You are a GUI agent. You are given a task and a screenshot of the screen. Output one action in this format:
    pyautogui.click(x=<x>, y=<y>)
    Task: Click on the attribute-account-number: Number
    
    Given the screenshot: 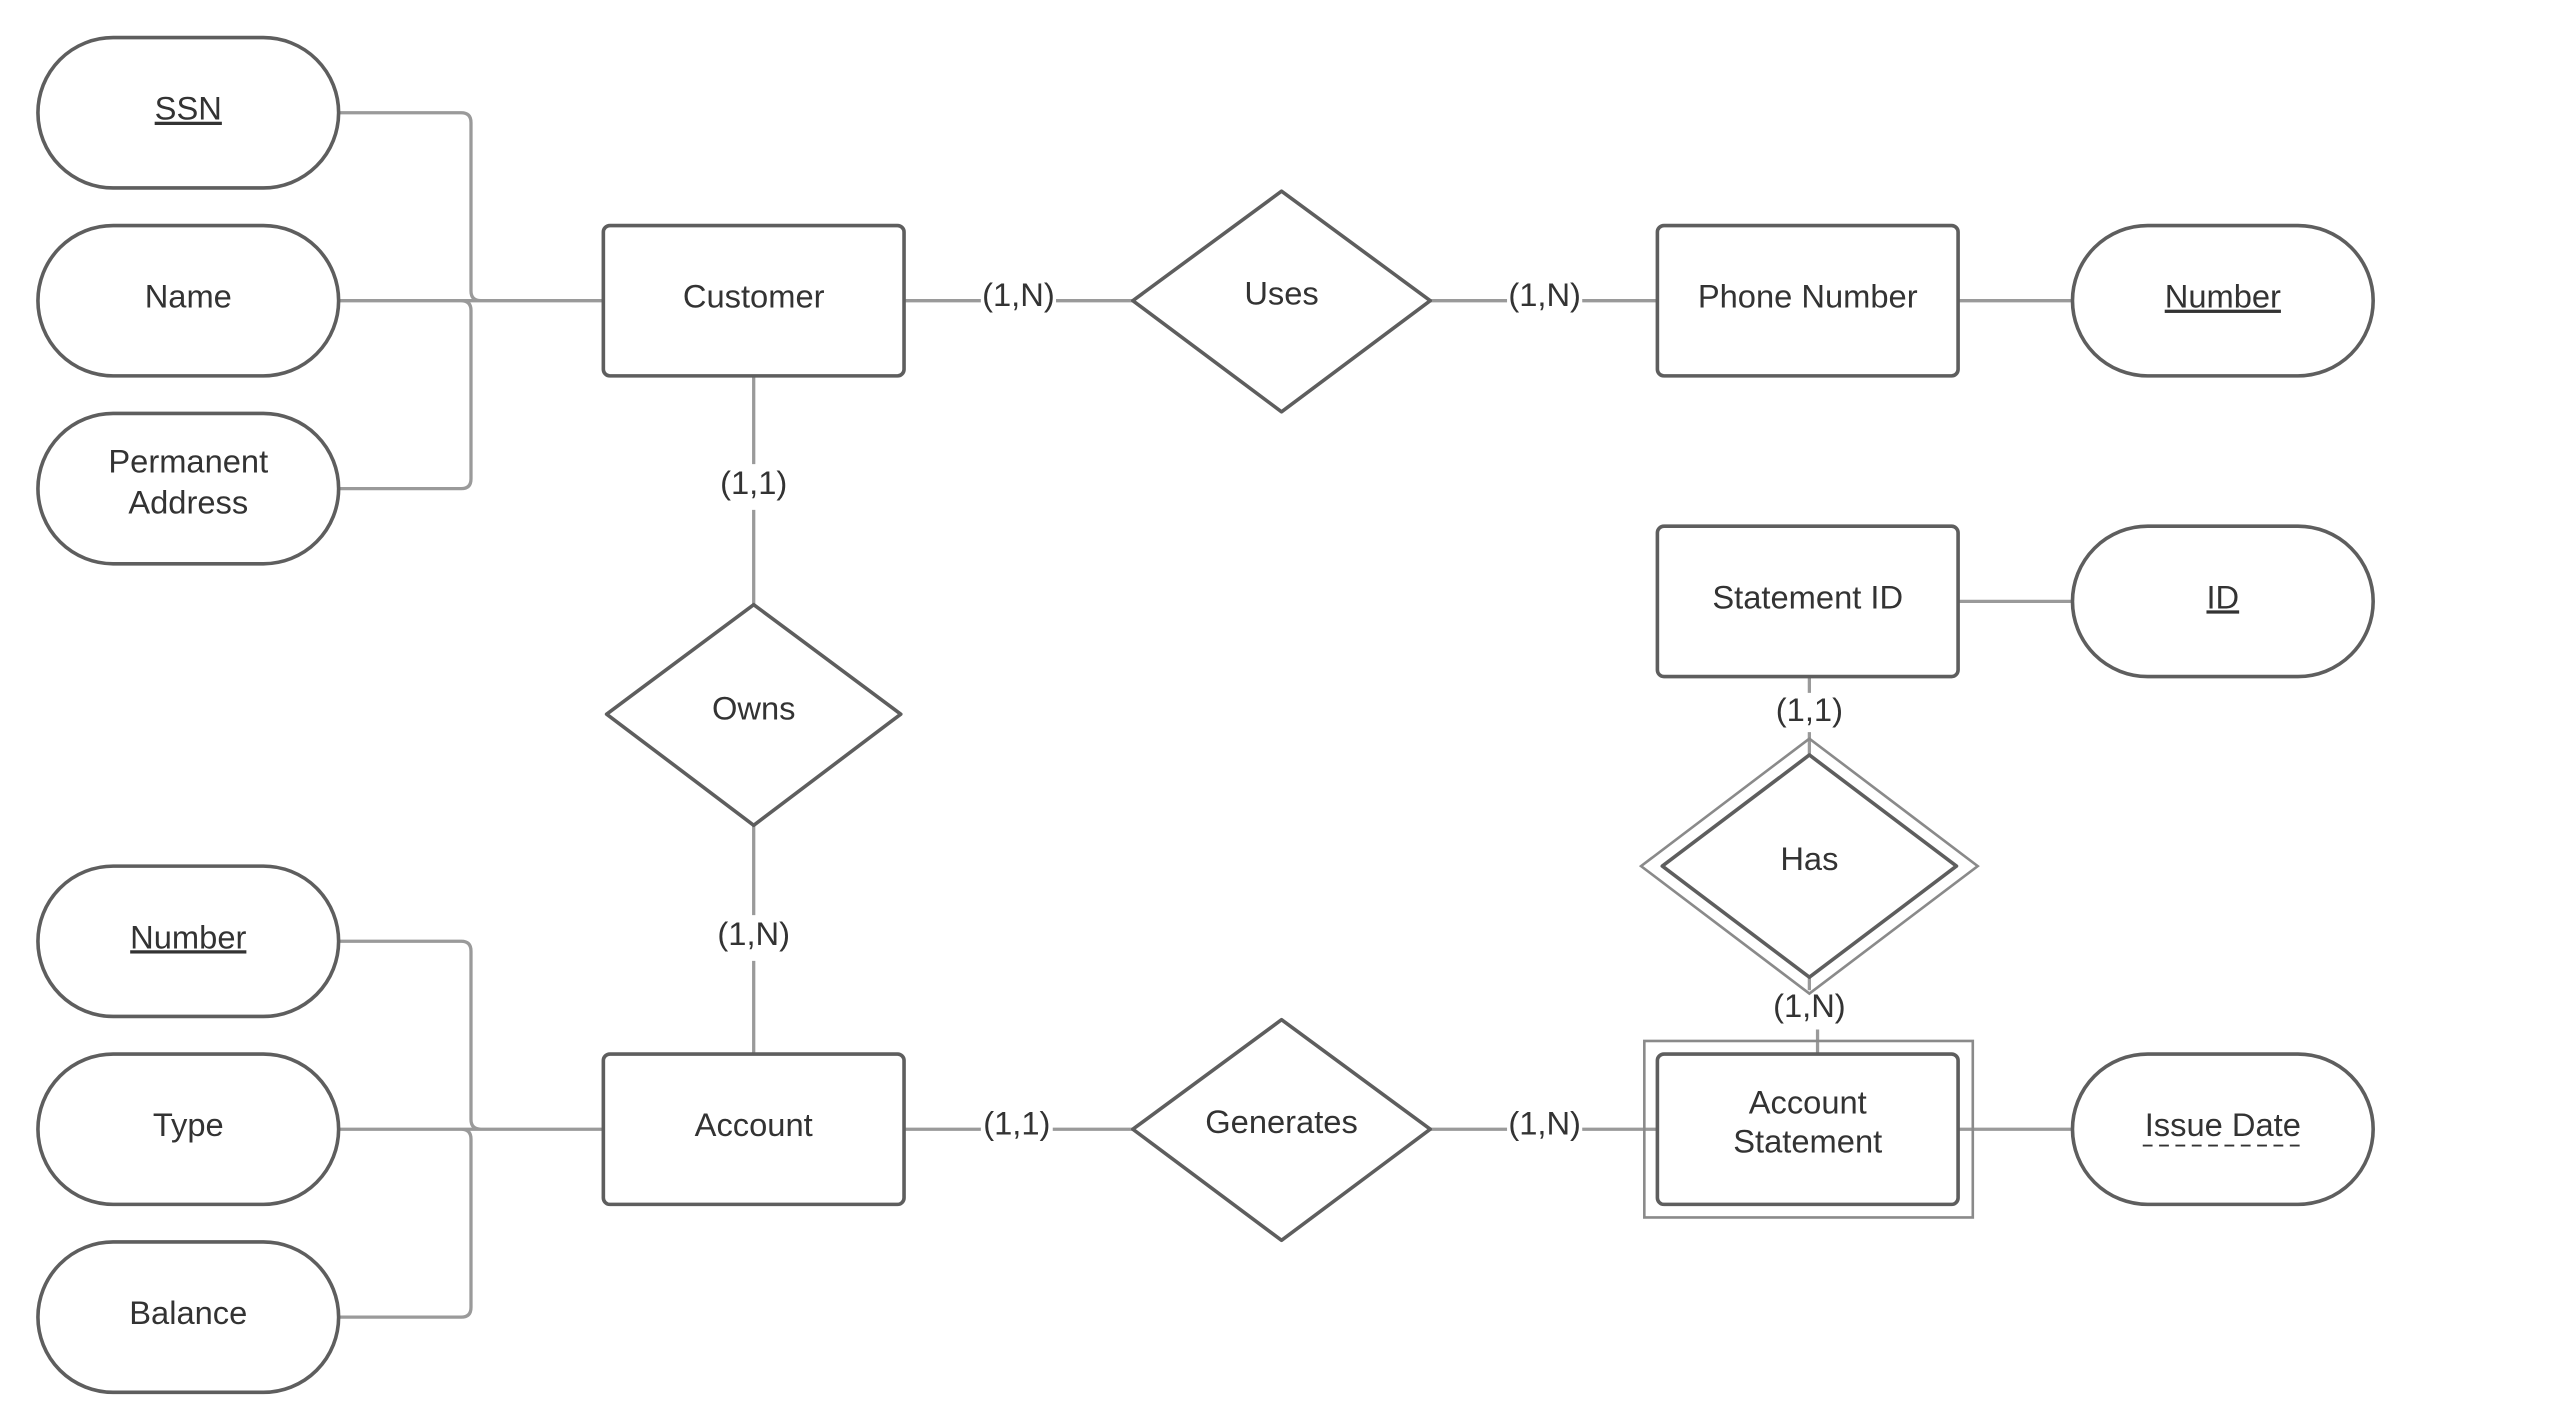 What is the action you would take?
    pyautogui.click(x=188, y=941)
    